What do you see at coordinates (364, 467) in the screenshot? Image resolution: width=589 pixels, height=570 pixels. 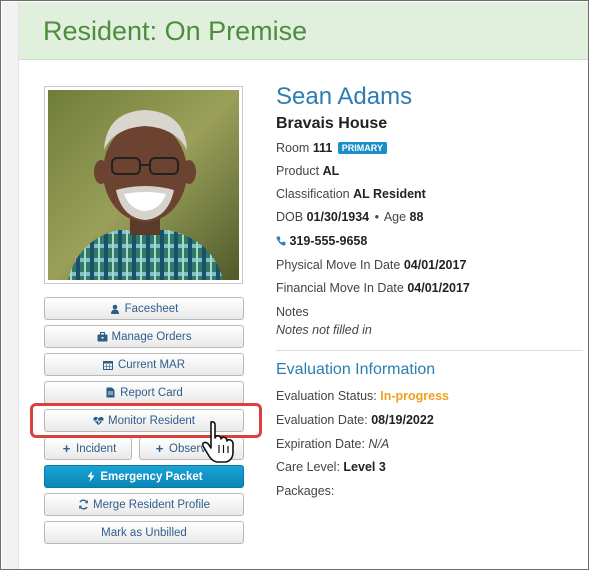 I see `care-level-value: Level 3` at bounding box center [364, 467].